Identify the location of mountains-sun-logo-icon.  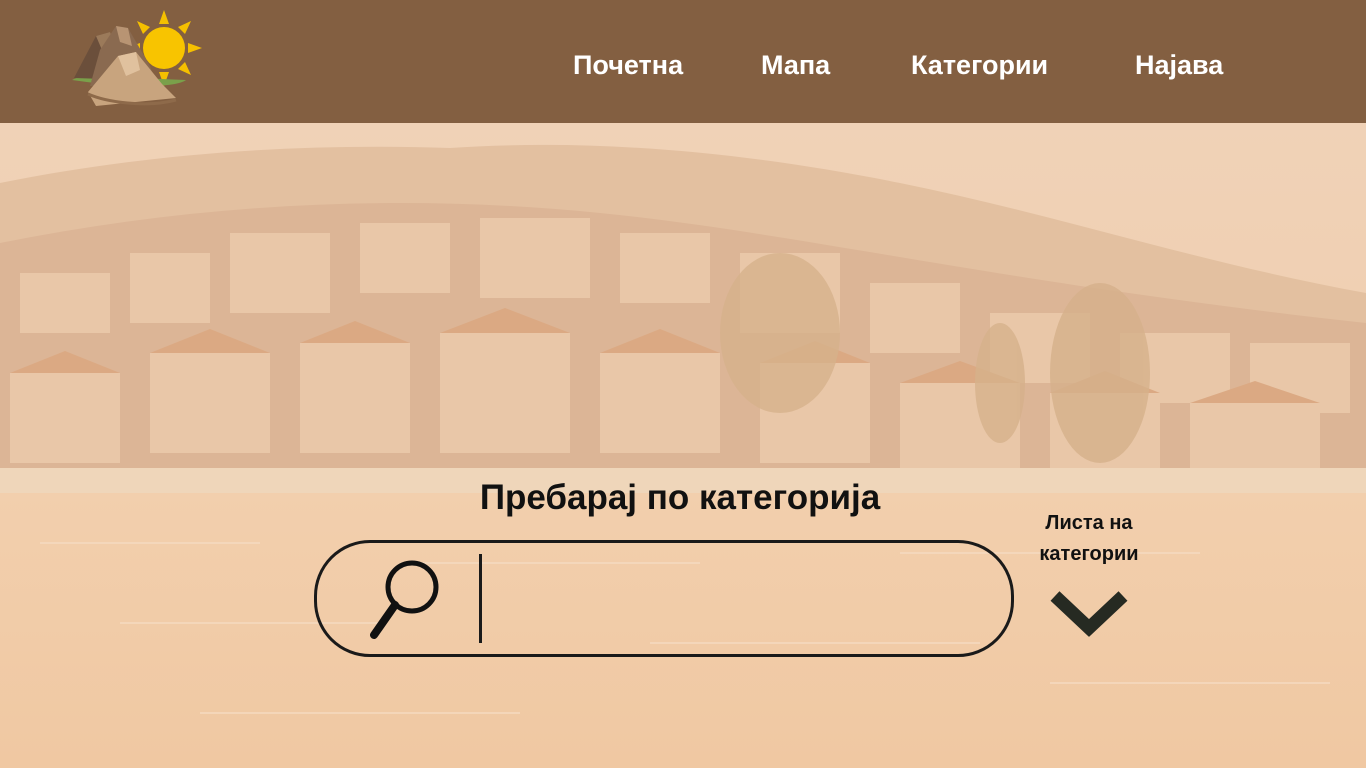
(136, 59).